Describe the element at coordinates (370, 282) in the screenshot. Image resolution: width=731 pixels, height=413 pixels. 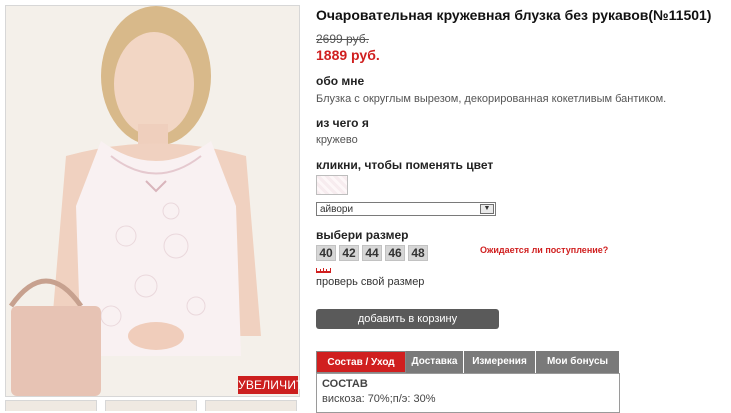
I see `size-check-link: проверь свой размер` at that location.